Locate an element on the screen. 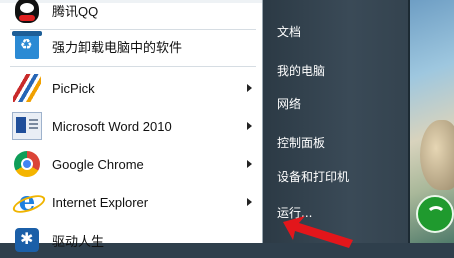 This screenshot has height=258, width=454. picpick-icon is located at coordinates (27, 88).